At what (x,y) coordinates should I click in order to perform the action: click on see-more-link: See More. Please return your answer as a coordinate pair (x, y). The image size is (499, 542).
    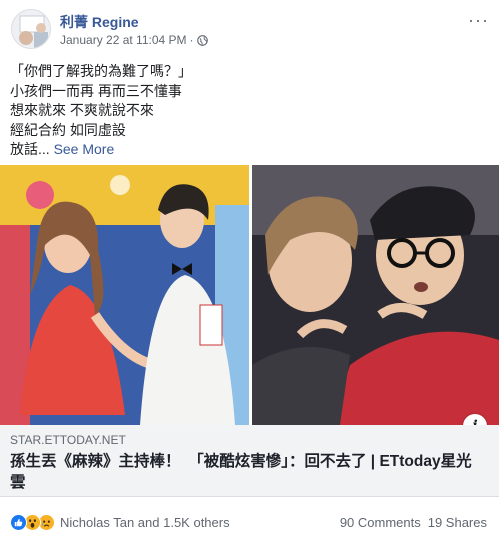
    Looking at the image, I should click on (84, 149).